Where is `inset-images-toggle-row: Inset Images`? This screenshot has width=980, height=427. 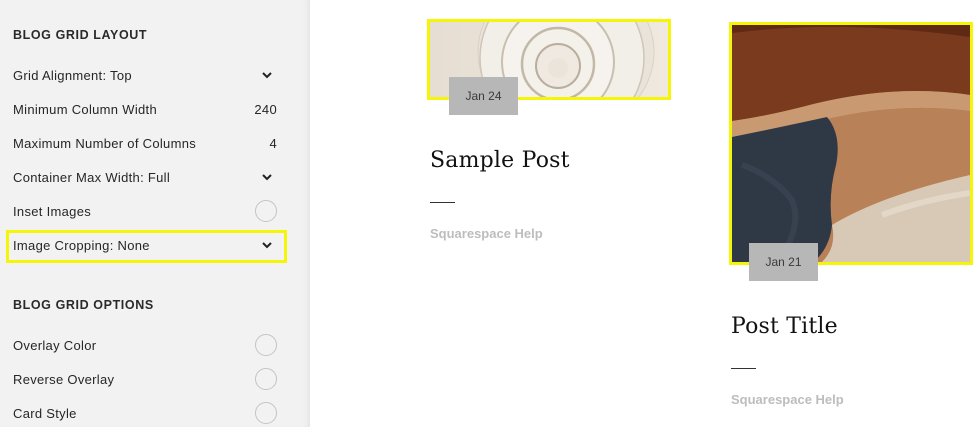
inset-images-toggle-row: Inset Images is located at coordinates (145, 211).